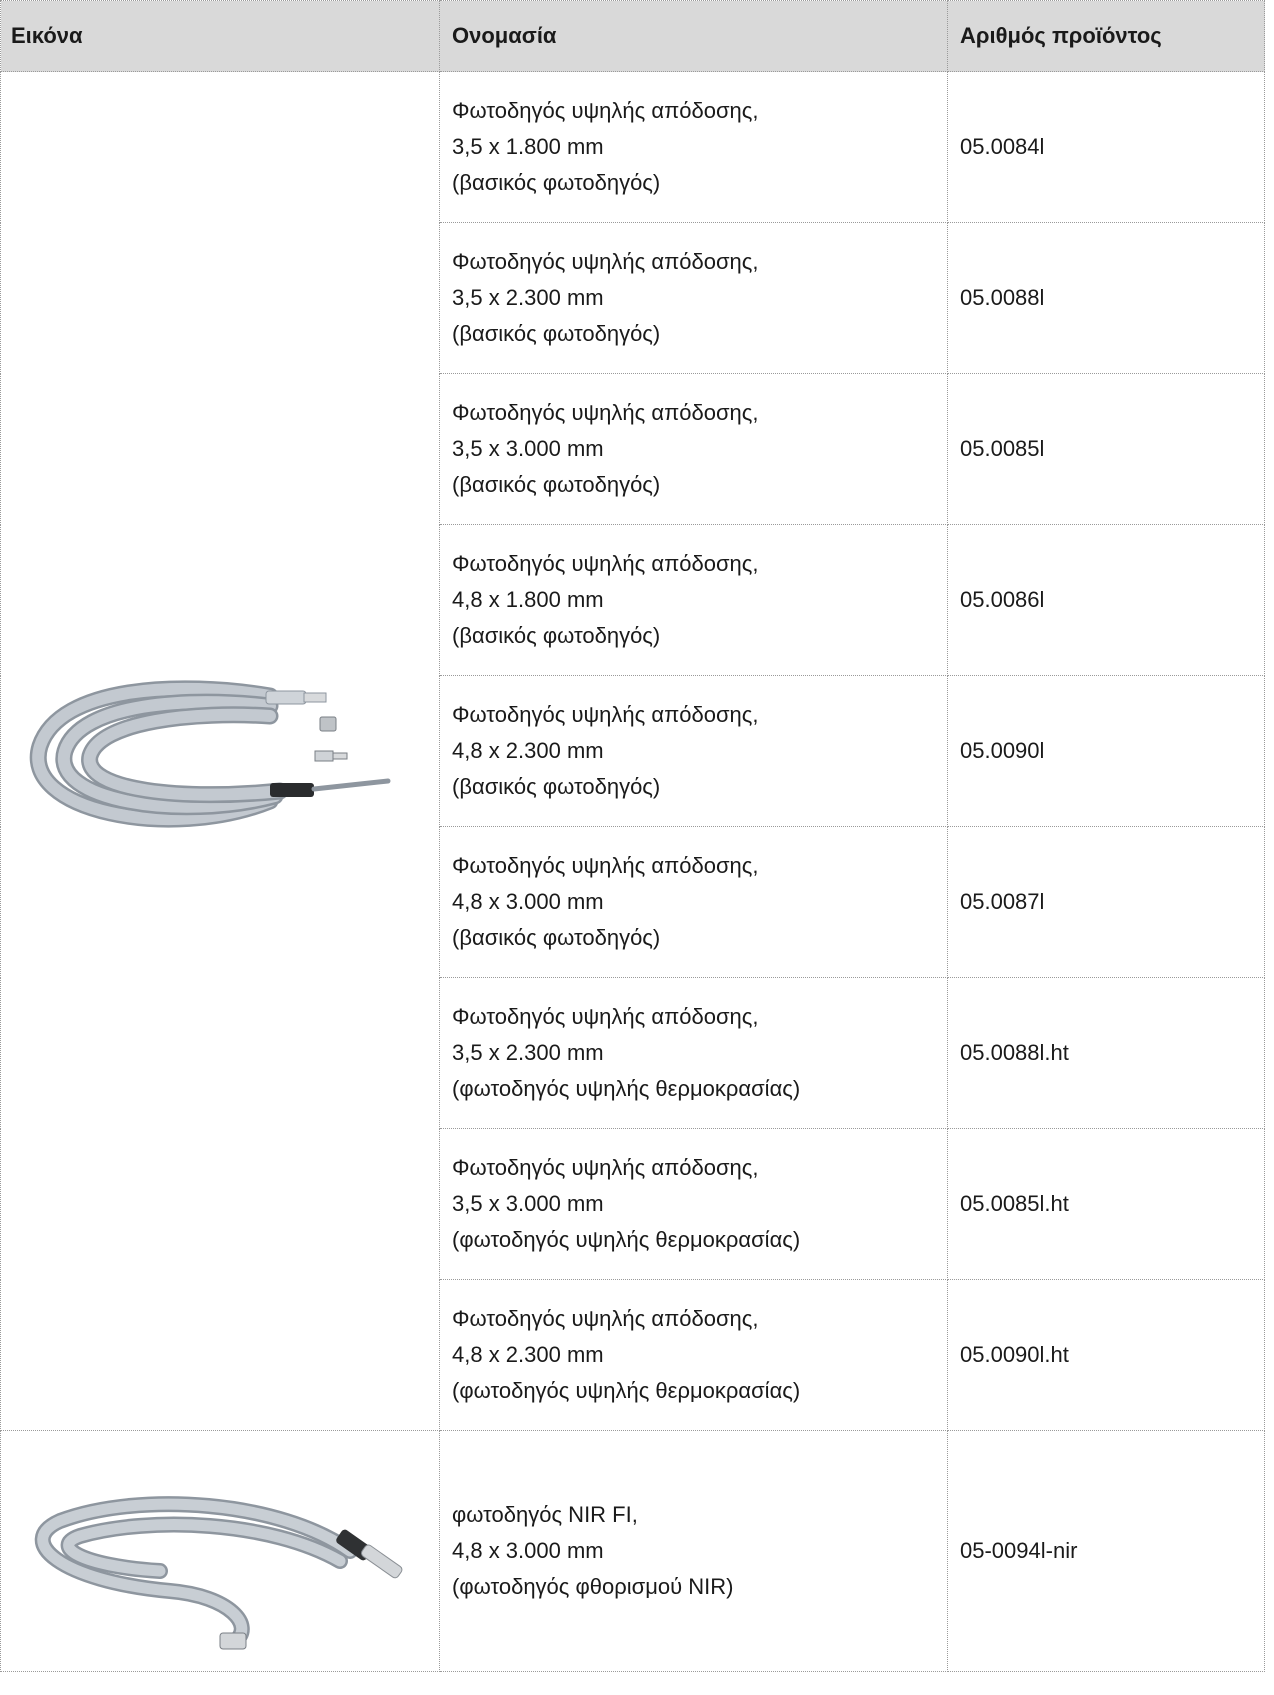  I want to click on product-number: 05.0085l.ht, so click(1106, 1204).